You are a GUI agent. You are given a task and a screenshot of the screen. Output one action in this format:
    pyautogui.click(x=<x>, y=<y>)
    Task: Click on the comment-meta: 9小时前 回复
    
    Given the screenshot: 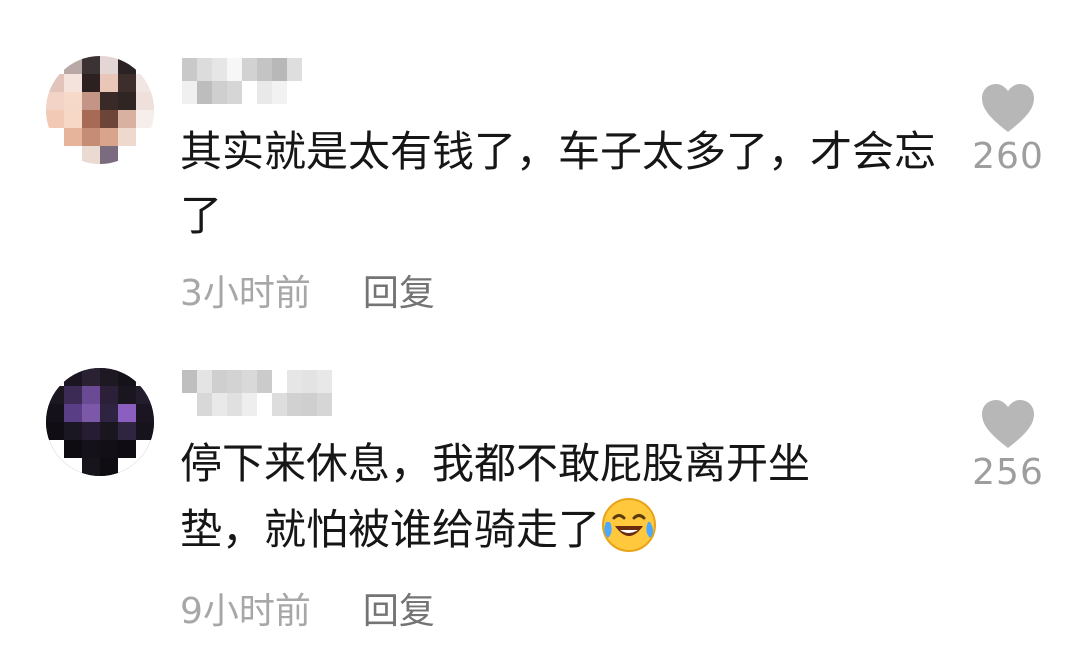 What is the action you would take?
    pyautogui.click(x=307, y=608)
    